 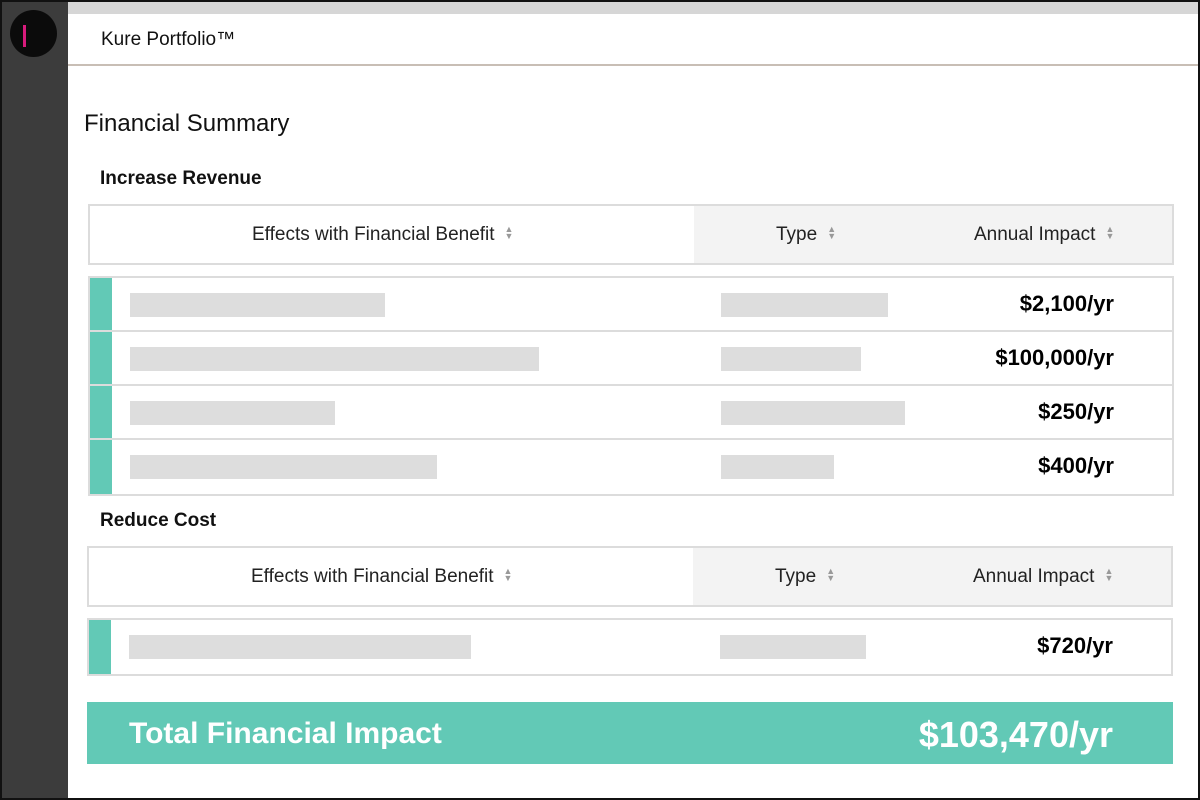 I want to click on annual-impact-value: $400/yr, so click(x=1076, y=465).